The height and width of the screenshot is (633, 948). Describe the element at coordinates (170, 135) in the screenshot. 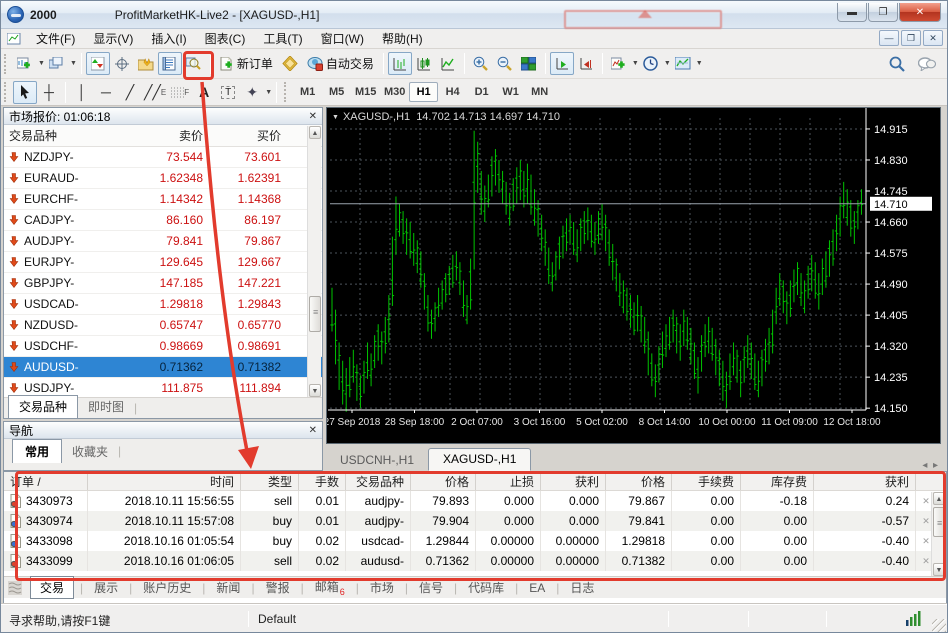

I see `col-bid: 卖价` at that location.